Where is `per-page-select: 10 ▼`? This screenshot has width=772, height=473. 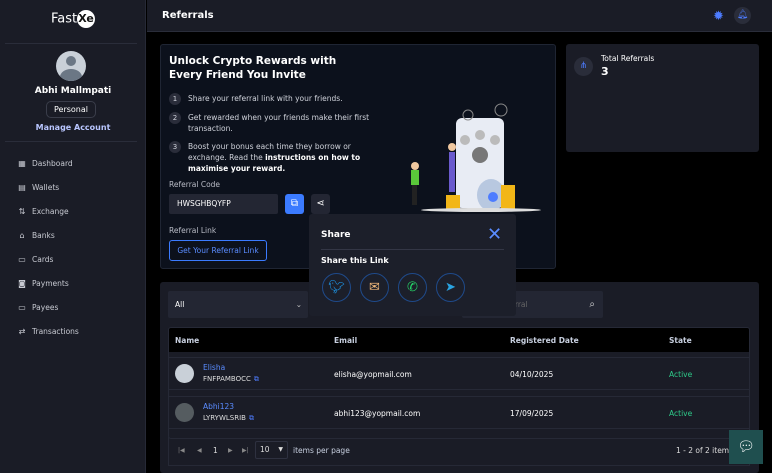
per-page-select: 10 ▼ is located at coordinates (271, 450).